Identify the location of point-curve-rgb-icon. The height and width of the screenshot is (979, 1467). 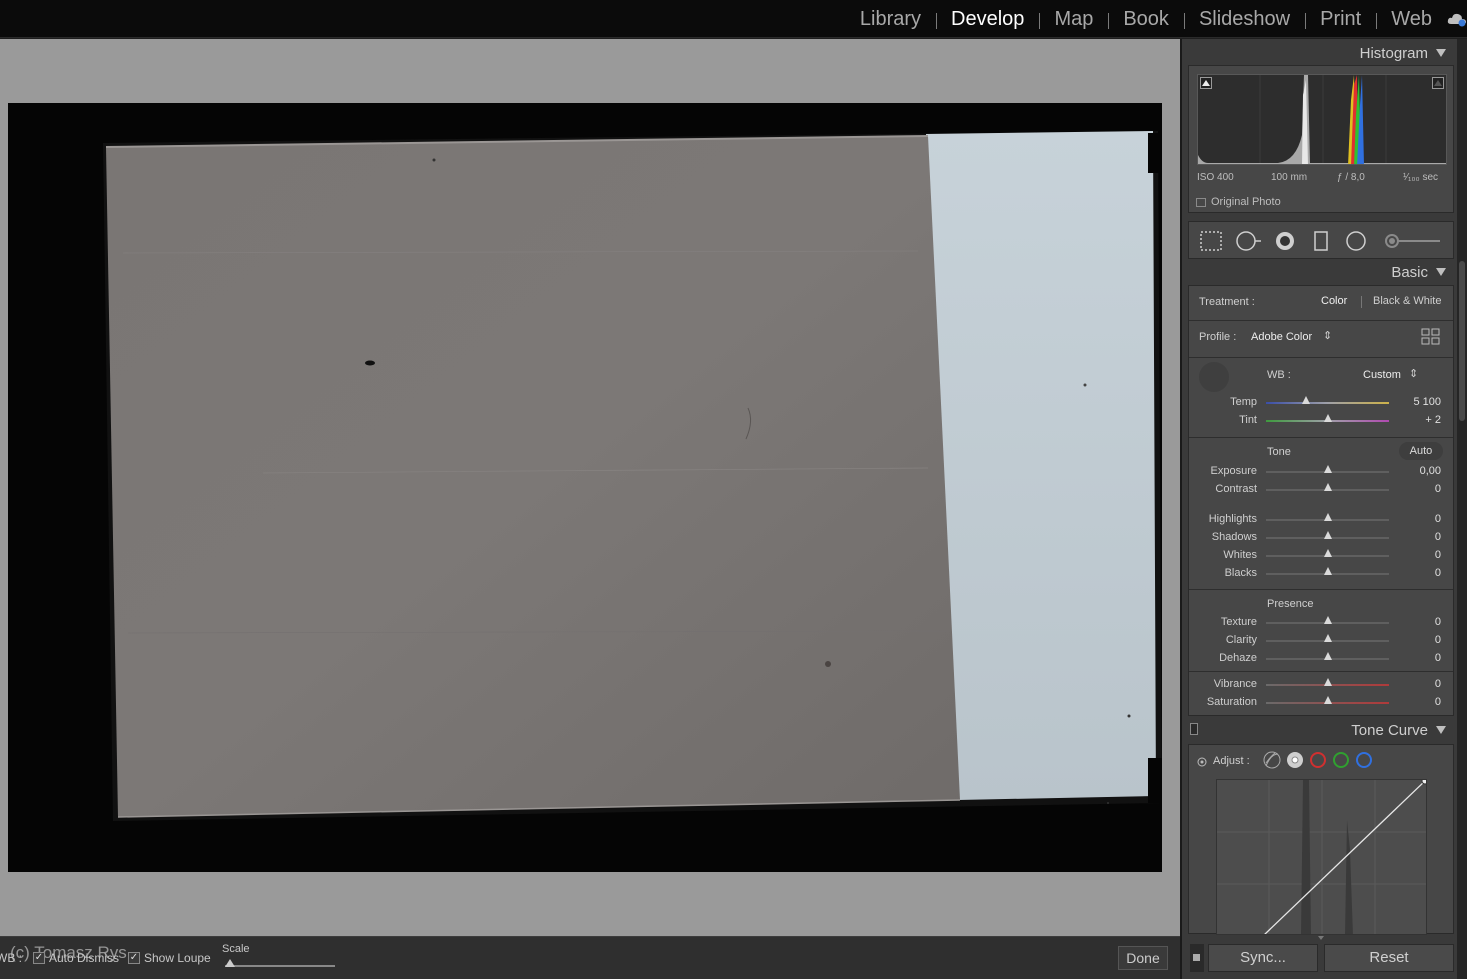
(1295, 760).